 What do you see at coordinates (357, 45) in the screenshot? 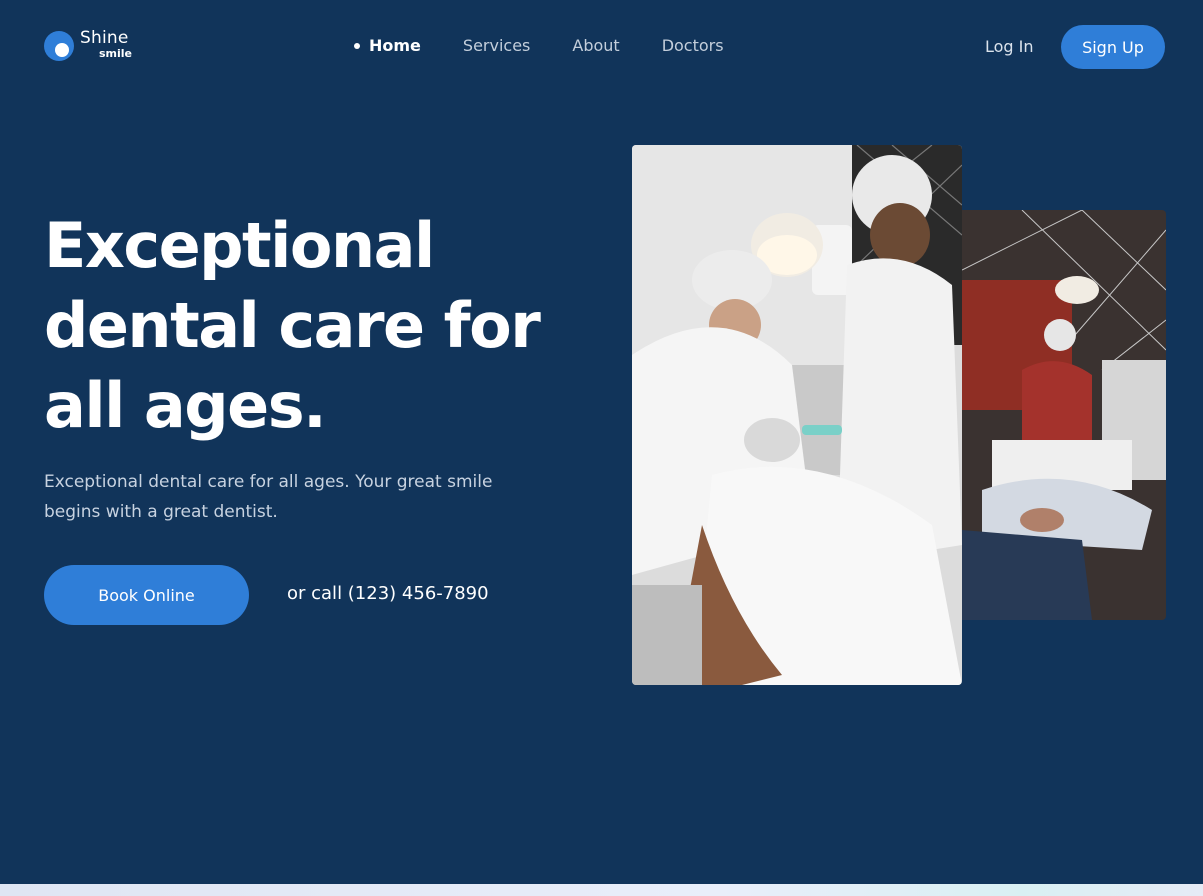
I see `active-dot-icon` at bounding box center [357, 45].